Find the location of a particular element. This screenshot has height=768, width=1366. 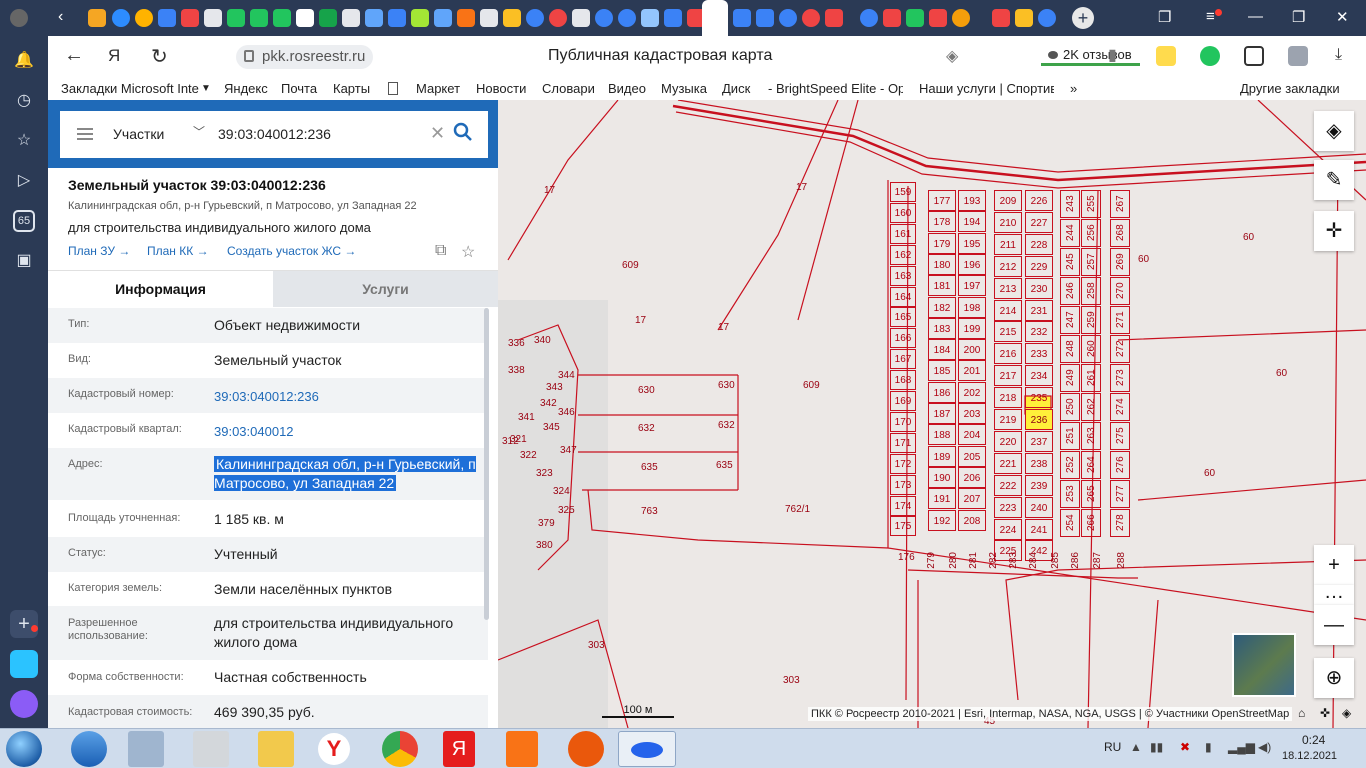

parcel-label: 188 is located at coordinates (942, 435).